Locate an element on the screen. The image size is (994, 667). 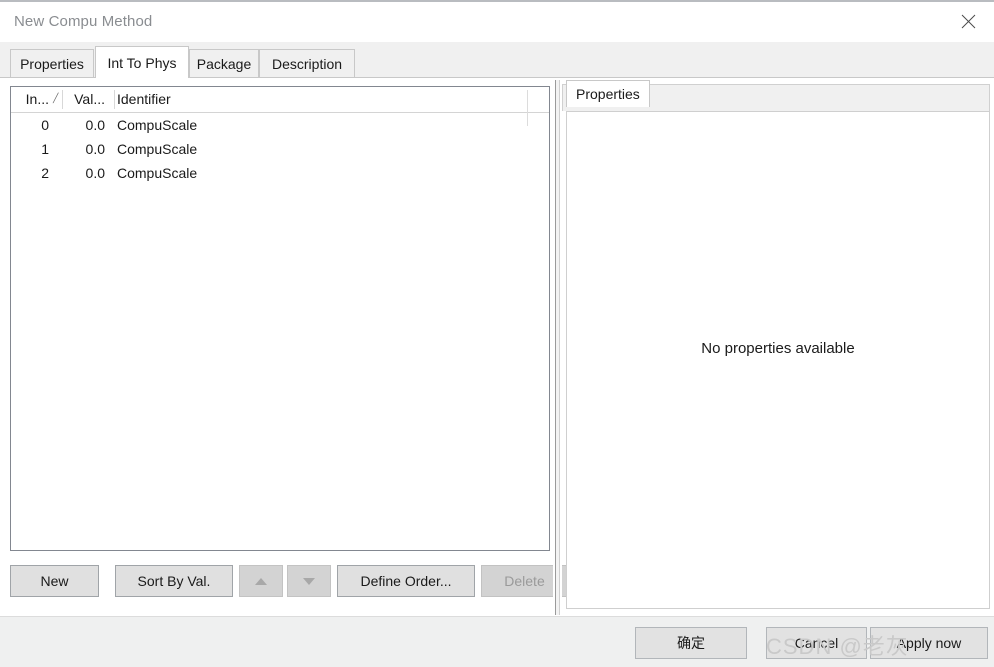
pane-splitter is located at coordinates (557, 347).